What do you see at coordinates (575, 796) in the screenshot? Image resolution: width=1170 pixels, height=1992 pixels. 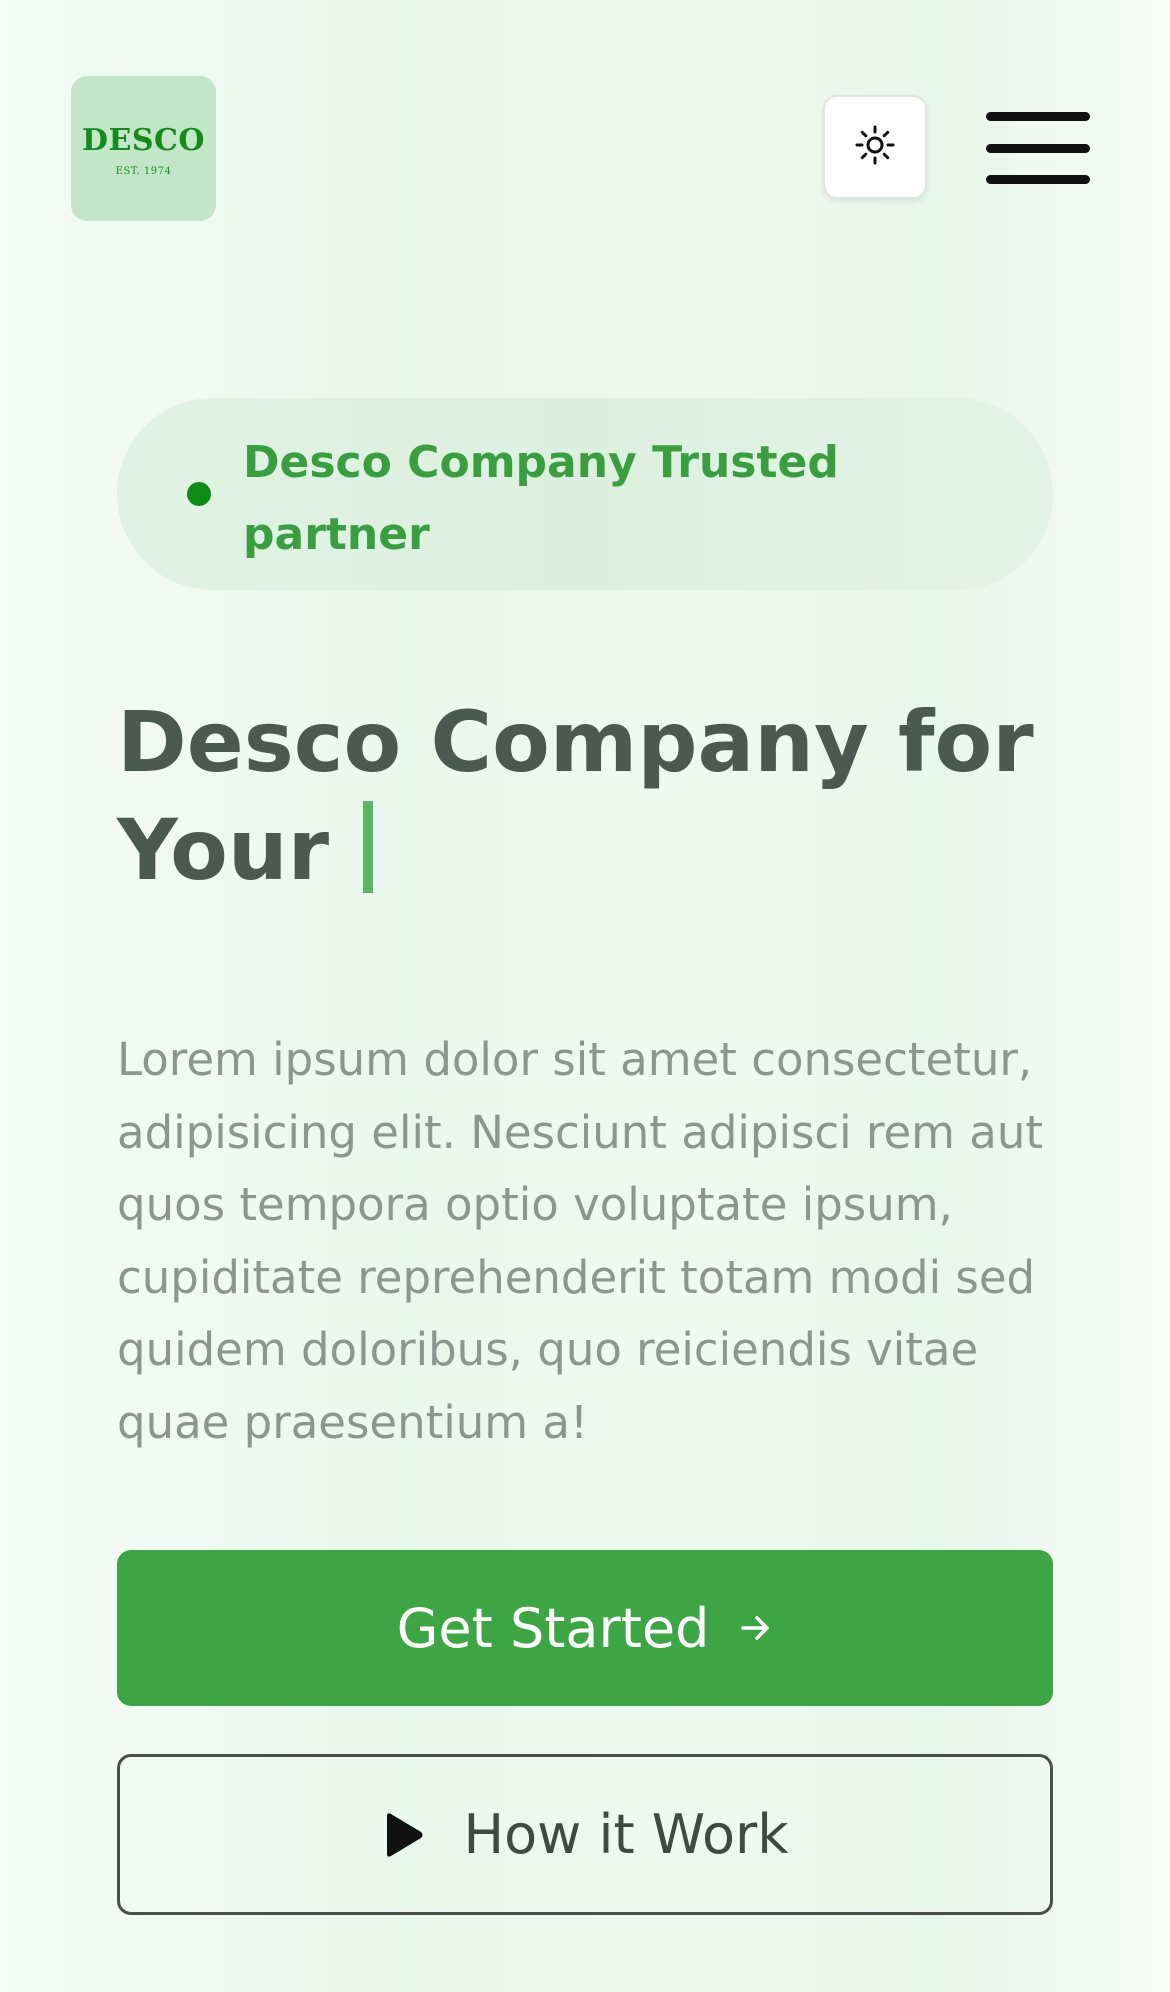 I see `hero-title-text: Desco Company for Your` at bounding box center [575, 796].